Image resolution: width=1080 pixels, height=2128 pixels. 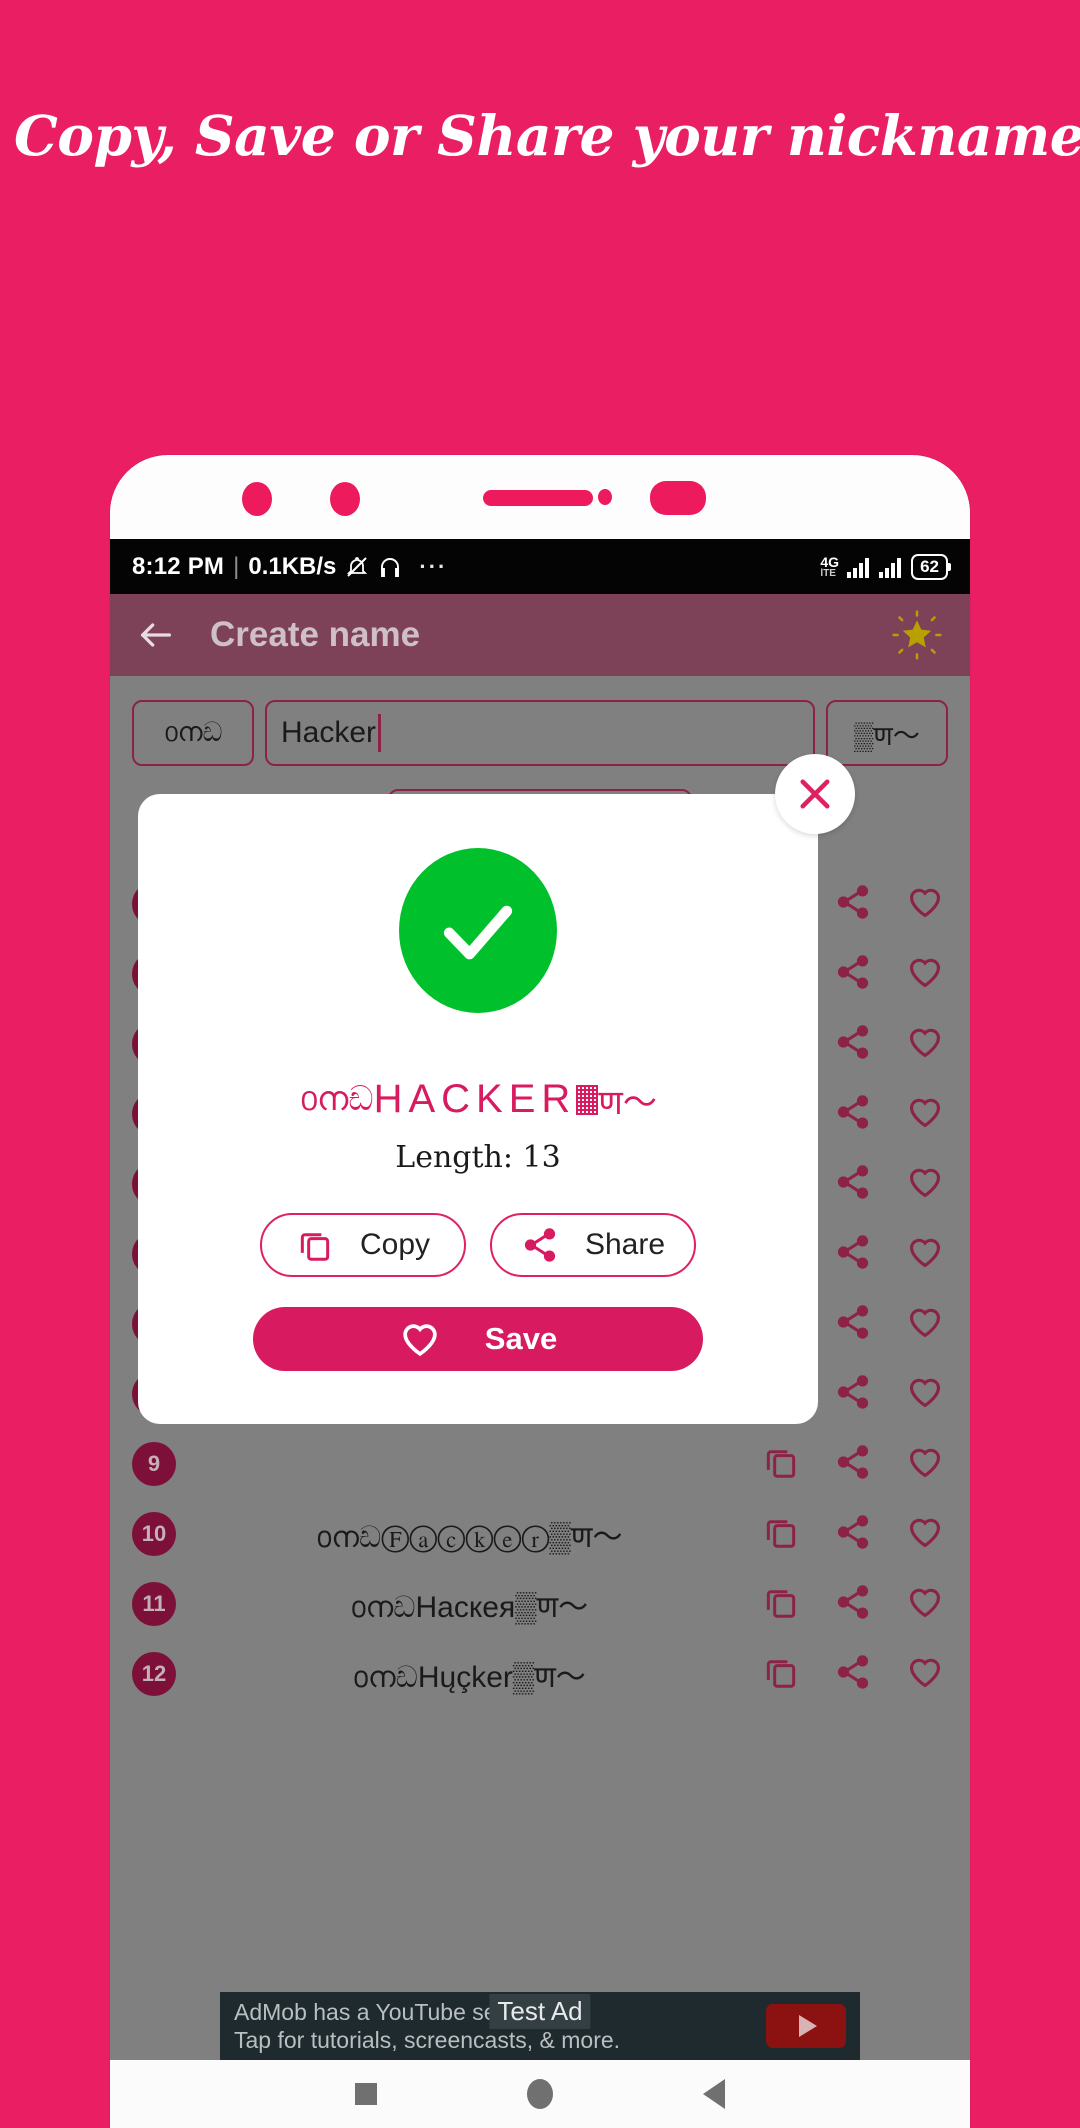 I want to click on table-row: 11 ൦നඩНаскея▒ण〜, so click(x=540, y=1604).